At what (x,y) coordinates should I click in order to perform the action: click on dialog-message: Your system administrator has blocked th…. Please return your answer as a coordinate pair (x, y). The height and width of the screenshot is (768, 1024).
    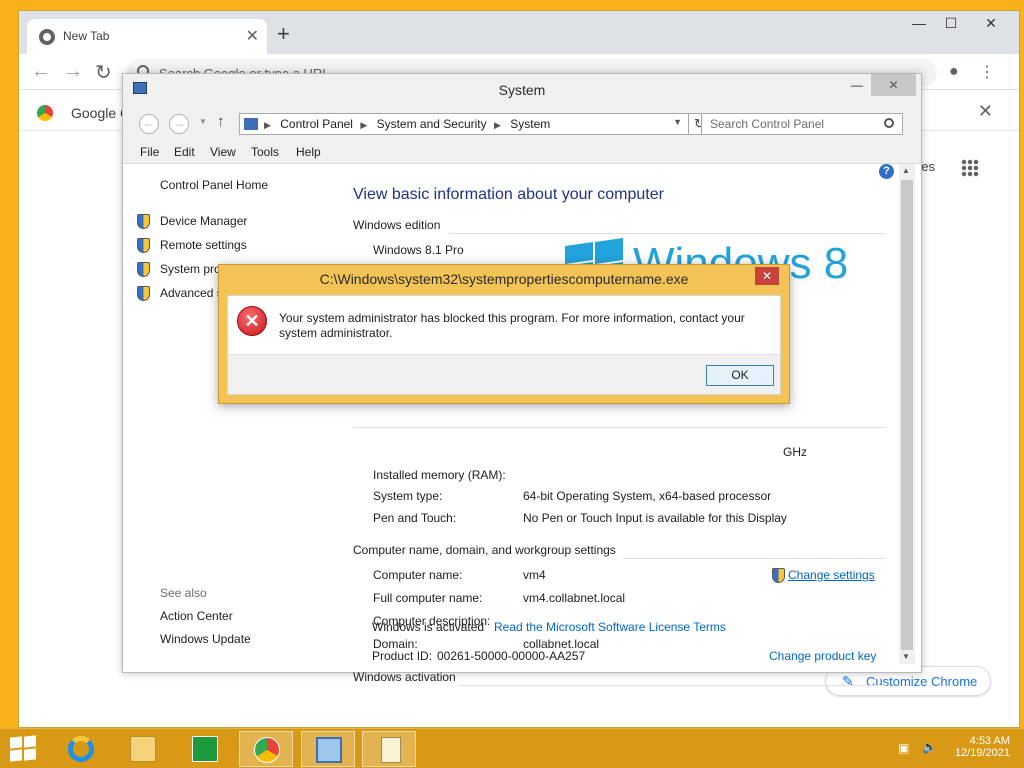
    Looking at the image, I should click on (512, 325).